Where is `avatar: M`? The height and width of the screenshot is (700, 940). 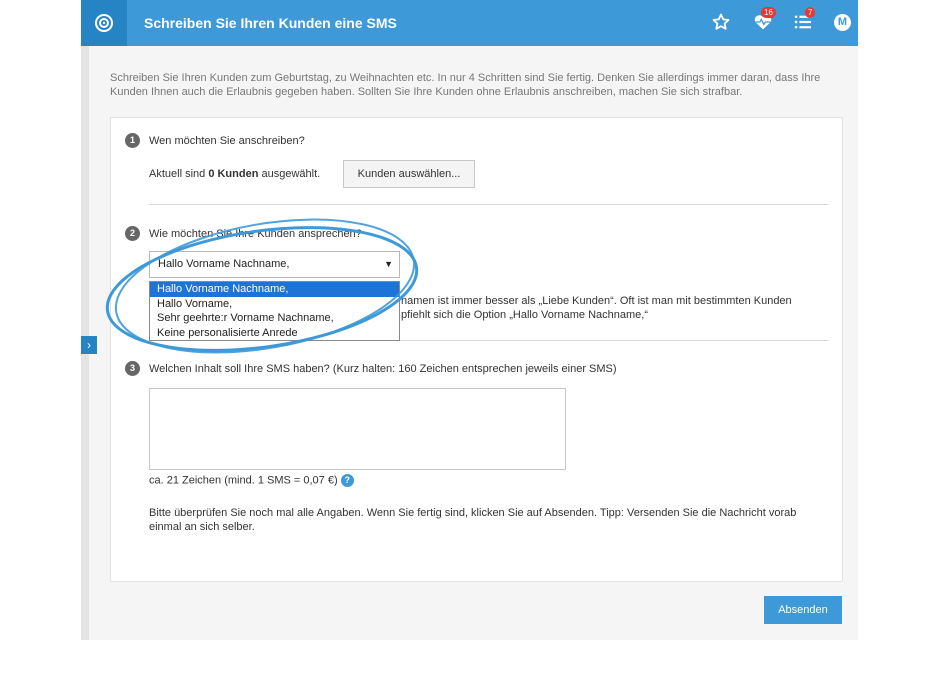 avatar: M is located at coordinates (842, 22).